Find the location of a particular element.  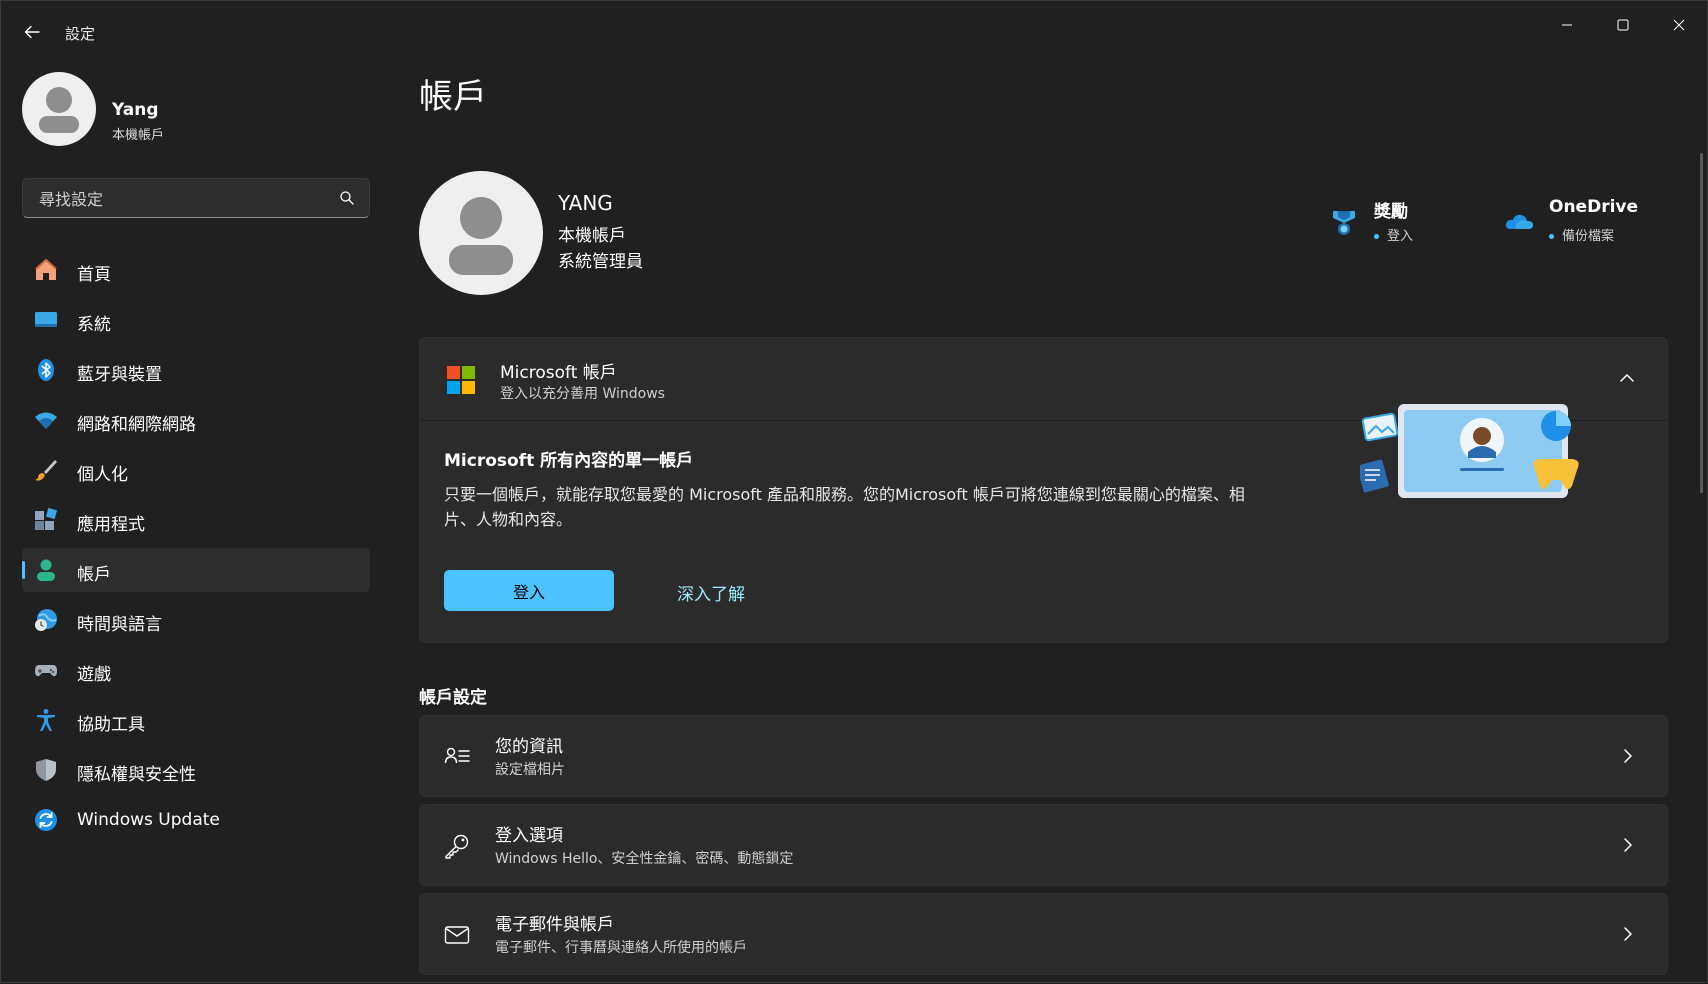

gamepad-icon is located at coordinates (46, 671).